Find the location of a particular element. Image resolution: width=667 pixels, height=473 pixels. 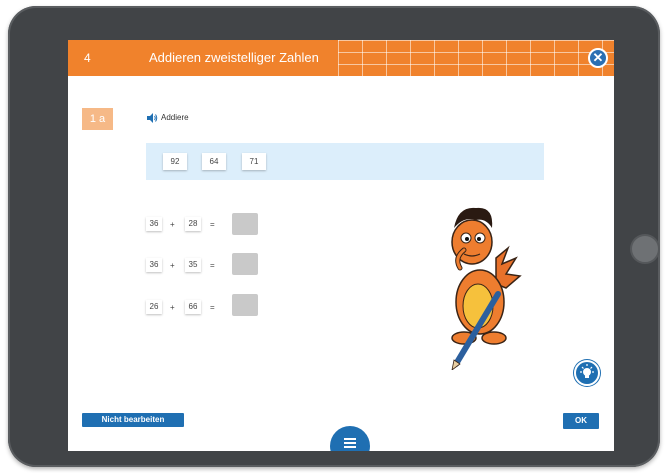

choice-tile: 71 is located at coordinates (254, 161).